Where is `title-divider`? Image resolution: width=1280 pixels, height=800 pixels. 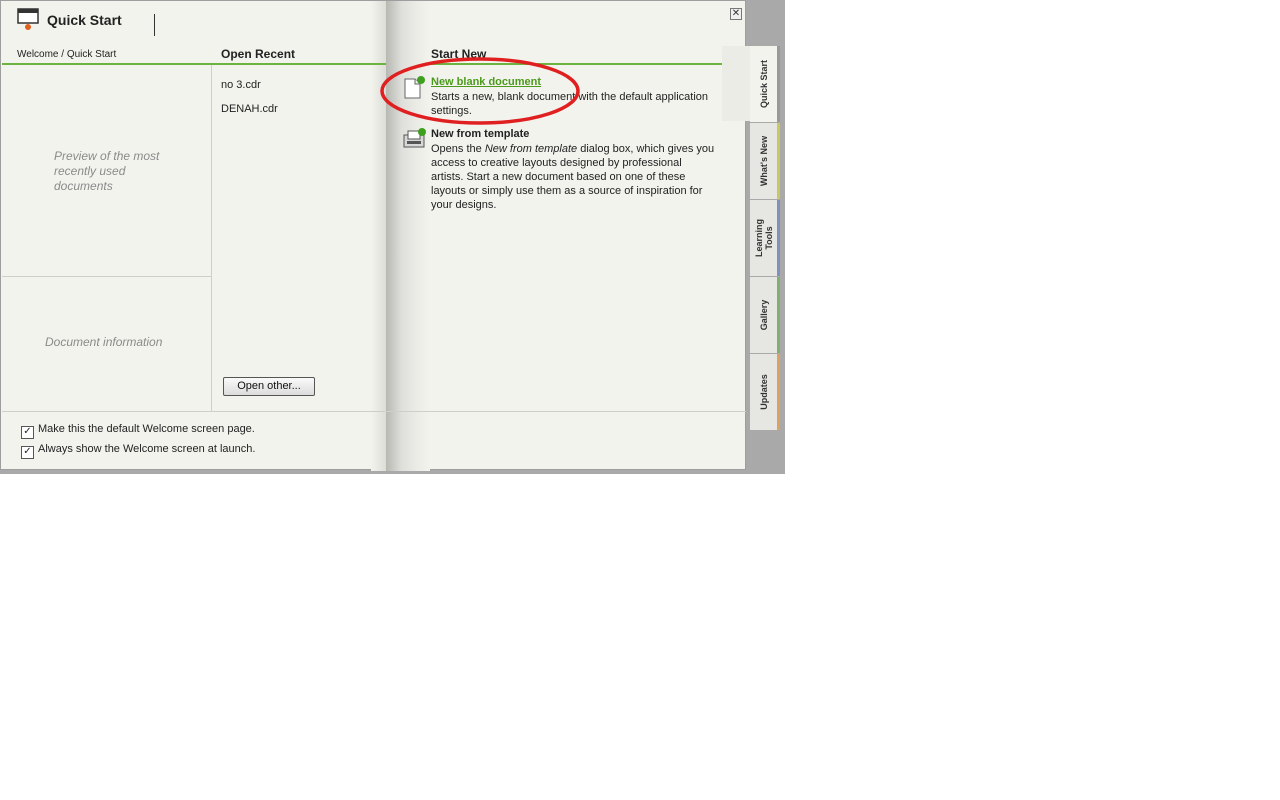 title-divider is located at coordinates (154, 25).